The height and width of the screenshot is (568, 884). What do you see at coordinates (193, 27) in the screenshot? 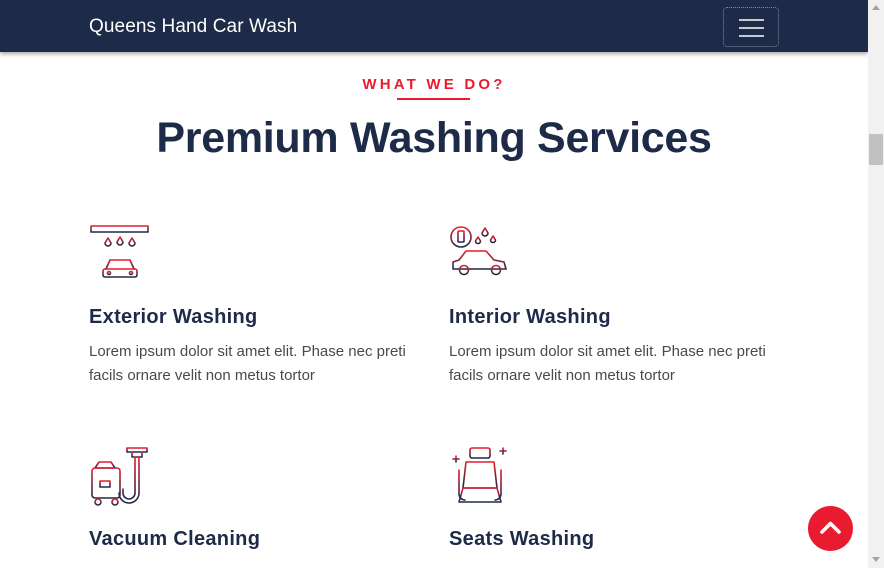
I see `brand-logo-text: Queens Hand Car Wash` at bounding box center [193, 27].